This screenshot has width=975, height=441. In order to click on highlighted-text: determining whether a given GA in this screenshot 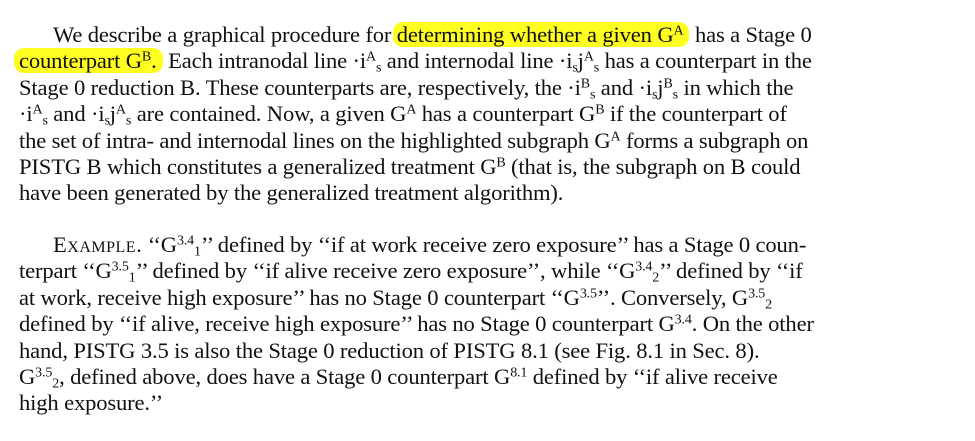, I will do `click(541, 34)`.